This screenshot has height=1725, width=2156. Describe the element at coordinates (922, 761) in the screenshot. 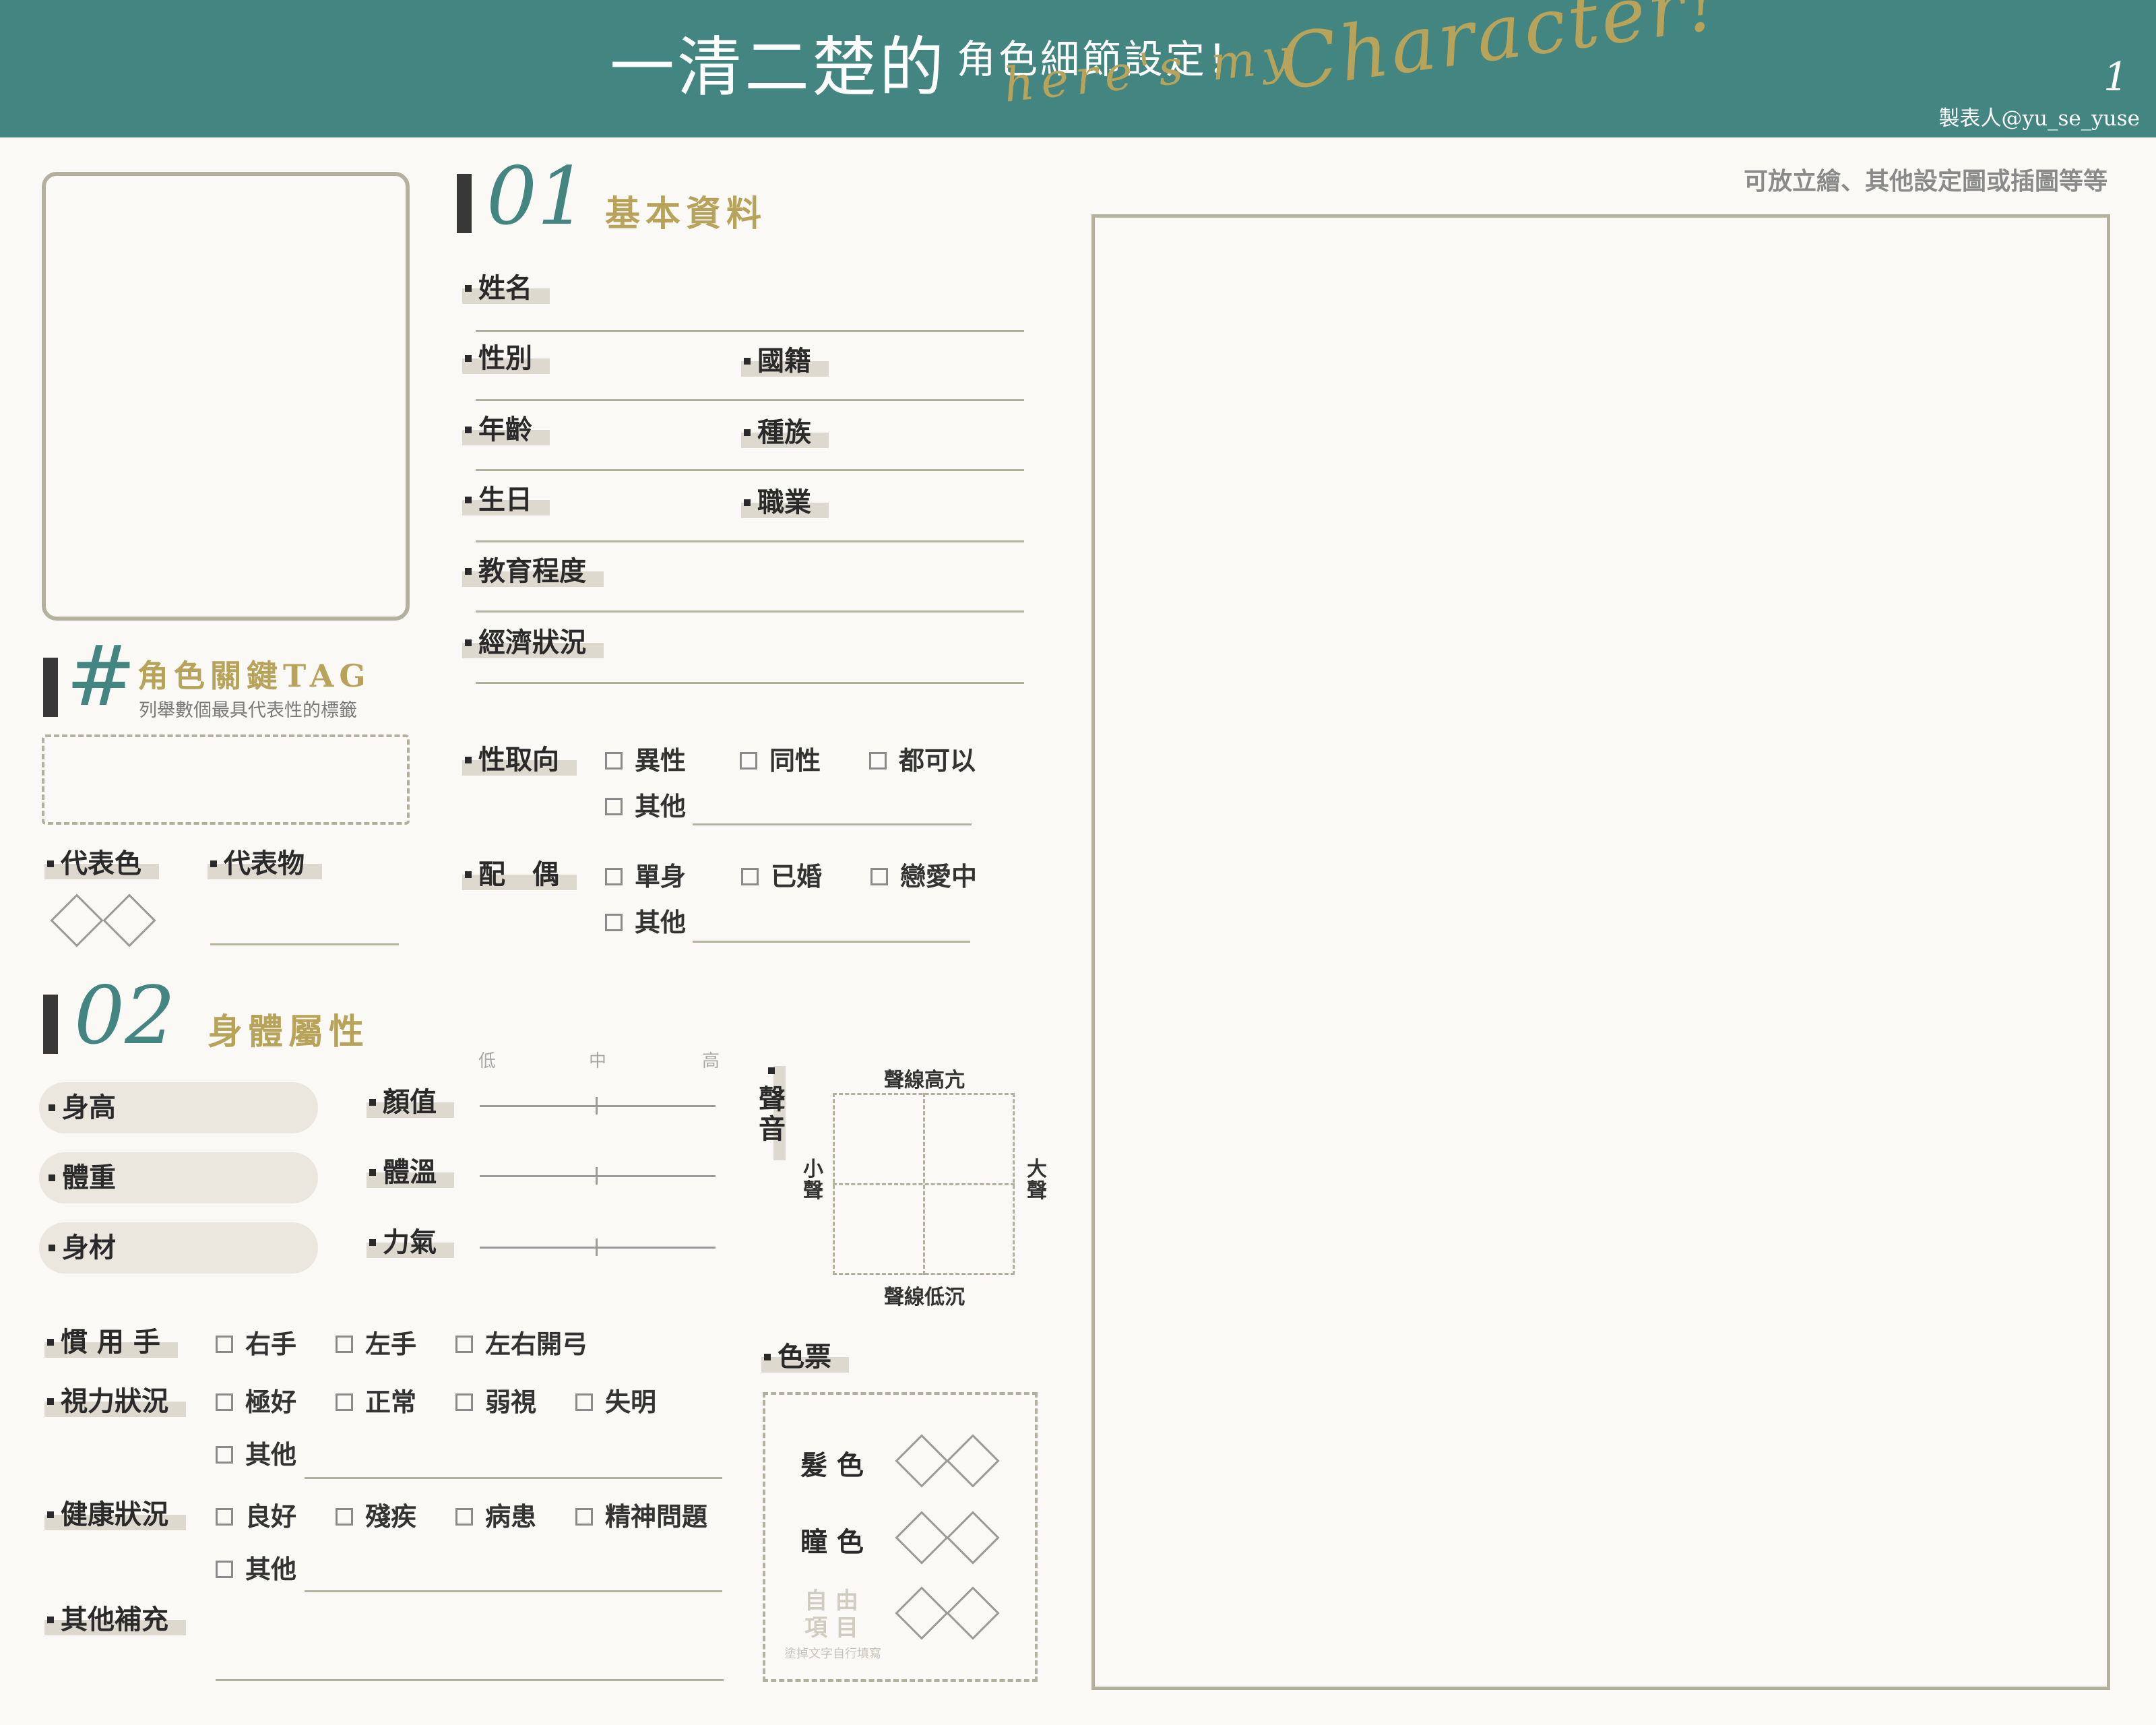

I see `checkbox-orientation-any: 都可以` at that location.